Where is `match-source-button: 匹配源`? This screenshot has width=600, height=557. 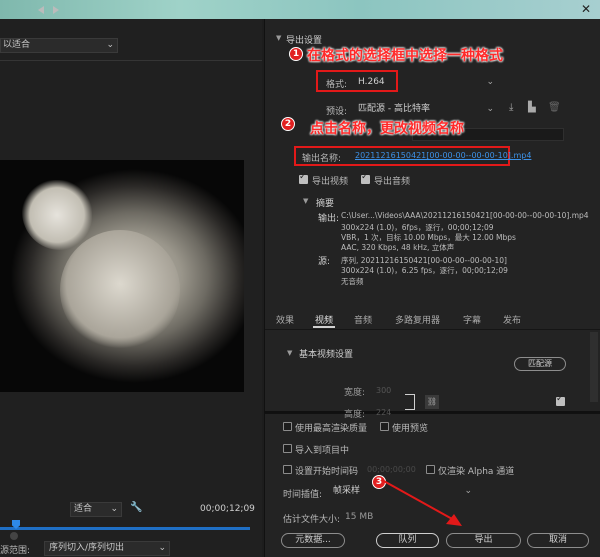 match-source-button: 匹配源 is located at coordinates (540, 364).